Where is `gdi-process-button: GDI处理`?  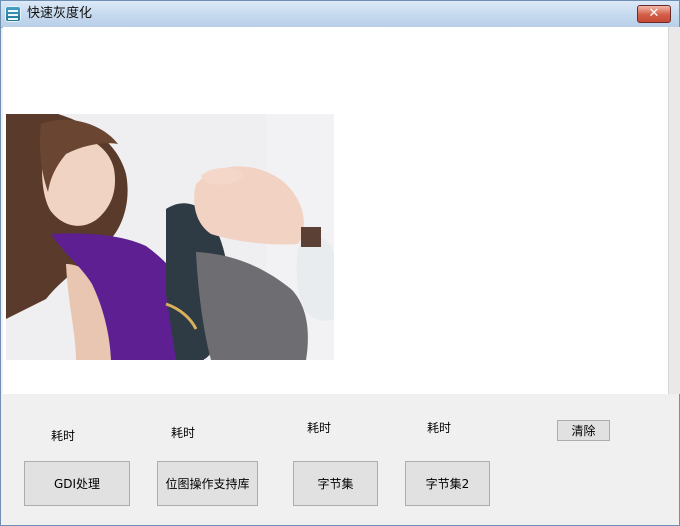 gdi-process-button: GDI处理 is located at coordinates (77, 483).